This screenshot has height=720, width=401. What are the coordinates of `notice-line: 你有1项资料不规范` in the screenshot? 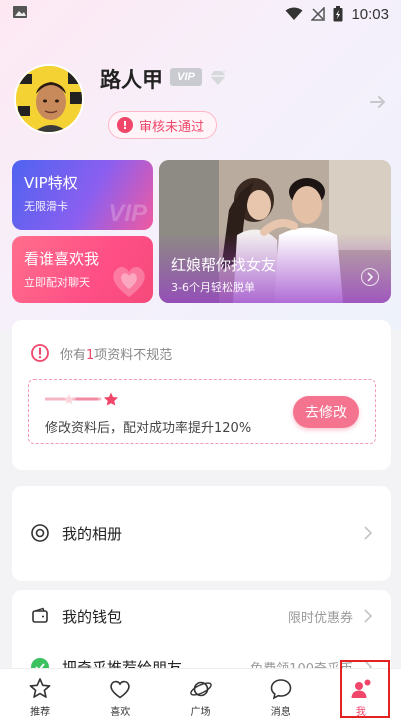 It's located at (101, 353).